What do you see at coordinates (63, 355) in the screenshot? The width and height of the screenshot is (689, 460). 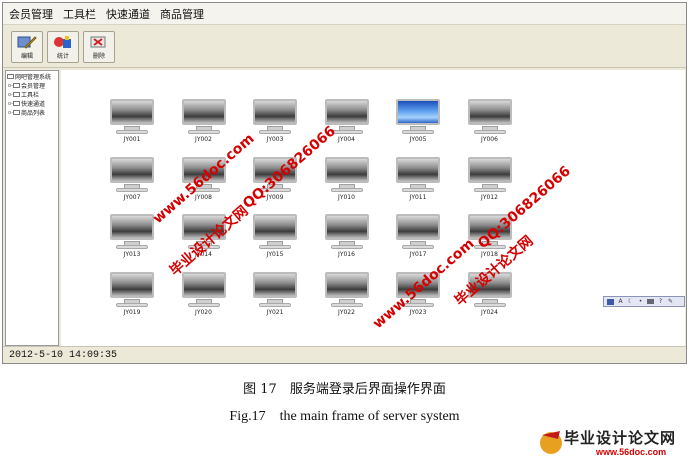 I see `status-datetime: 2012-5-10 14:09:35` at bounding box center [63, 355].